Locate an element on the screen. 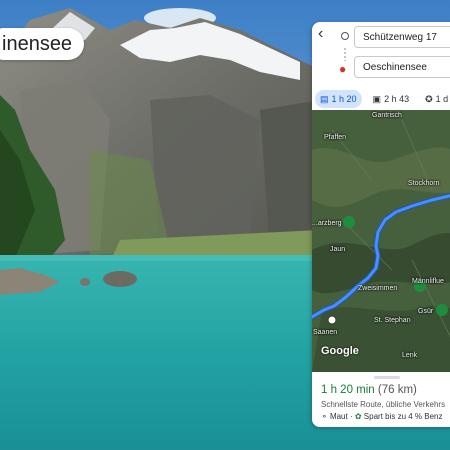  map-label-stockhorn: Stockhorn is located at coordinates (424, 183).